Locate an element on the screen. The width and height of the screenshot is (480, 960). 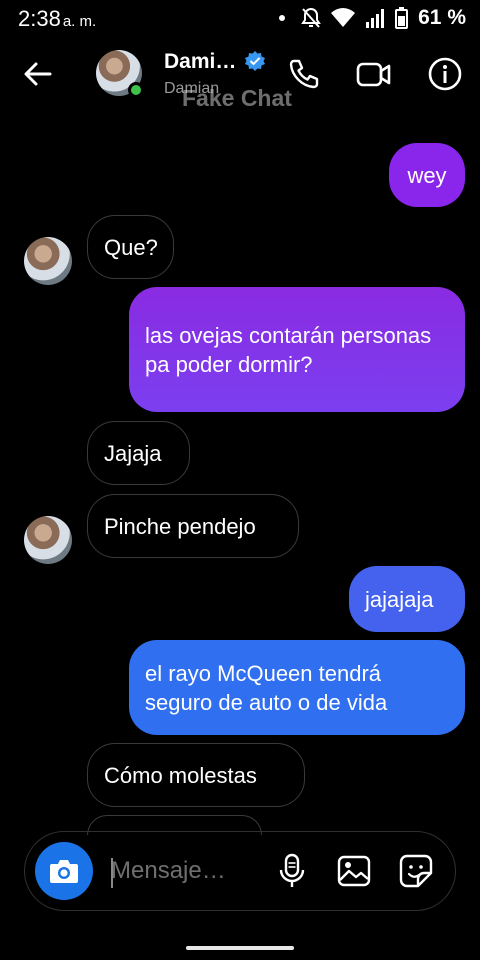
phone-icon is located at coordinates (304, 74).